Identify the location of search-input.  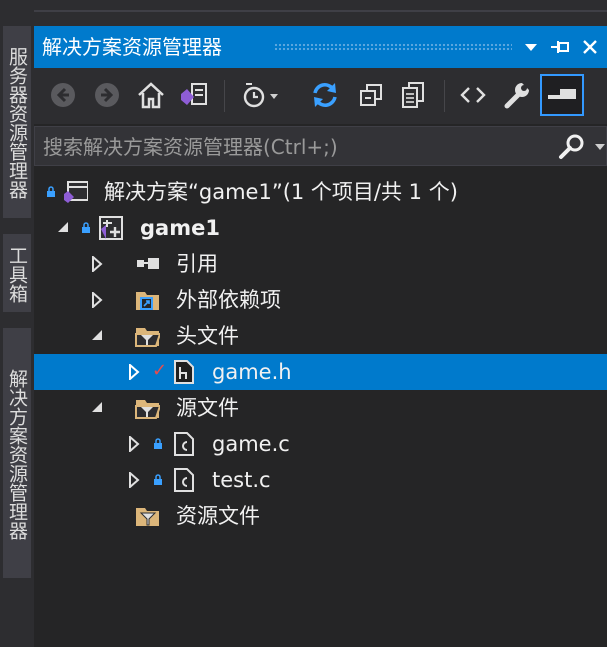
(298, 147).